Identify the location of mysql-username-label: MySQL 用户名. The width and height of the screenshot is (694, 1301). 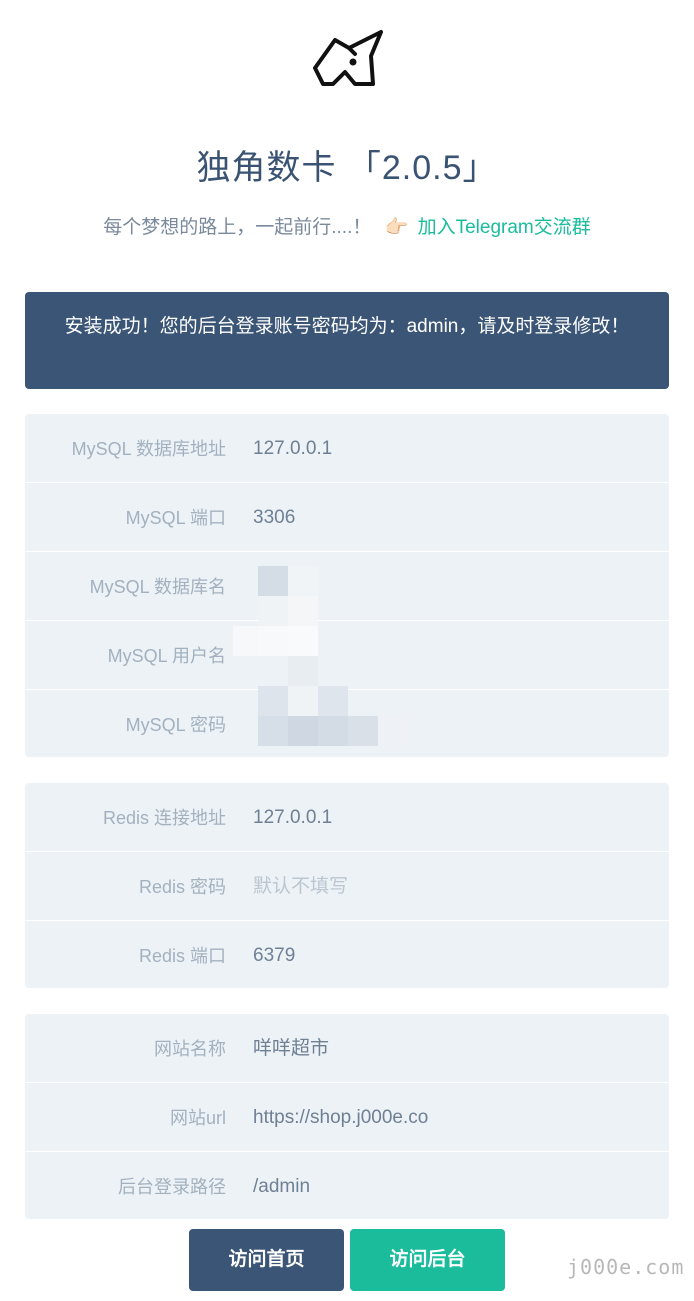
(166, 656).